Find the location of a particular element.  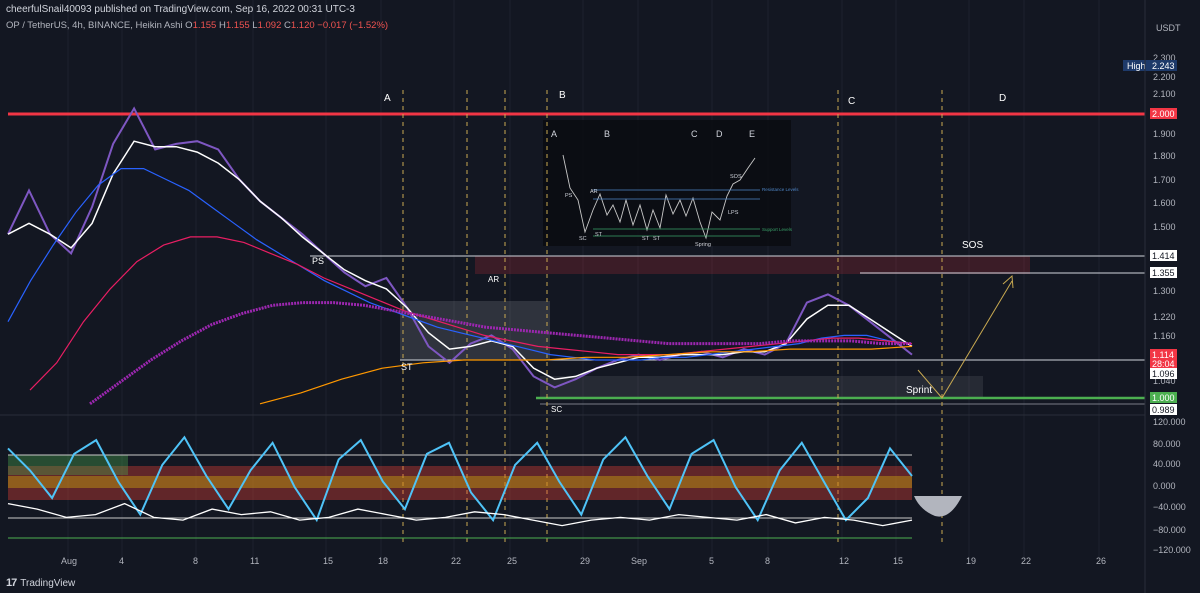

badge-1414: 1.414 is located at coordinates (1163, 256).